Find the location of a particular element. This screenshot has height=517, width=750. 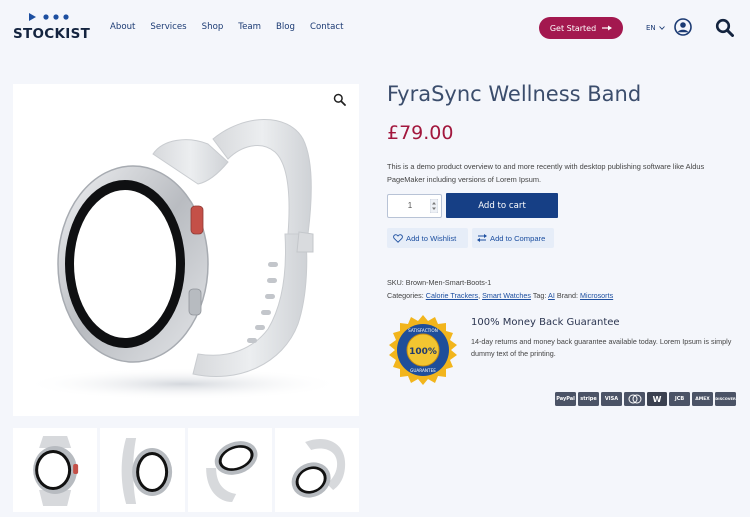

language-label: EN is located at coordinates (651, 28).